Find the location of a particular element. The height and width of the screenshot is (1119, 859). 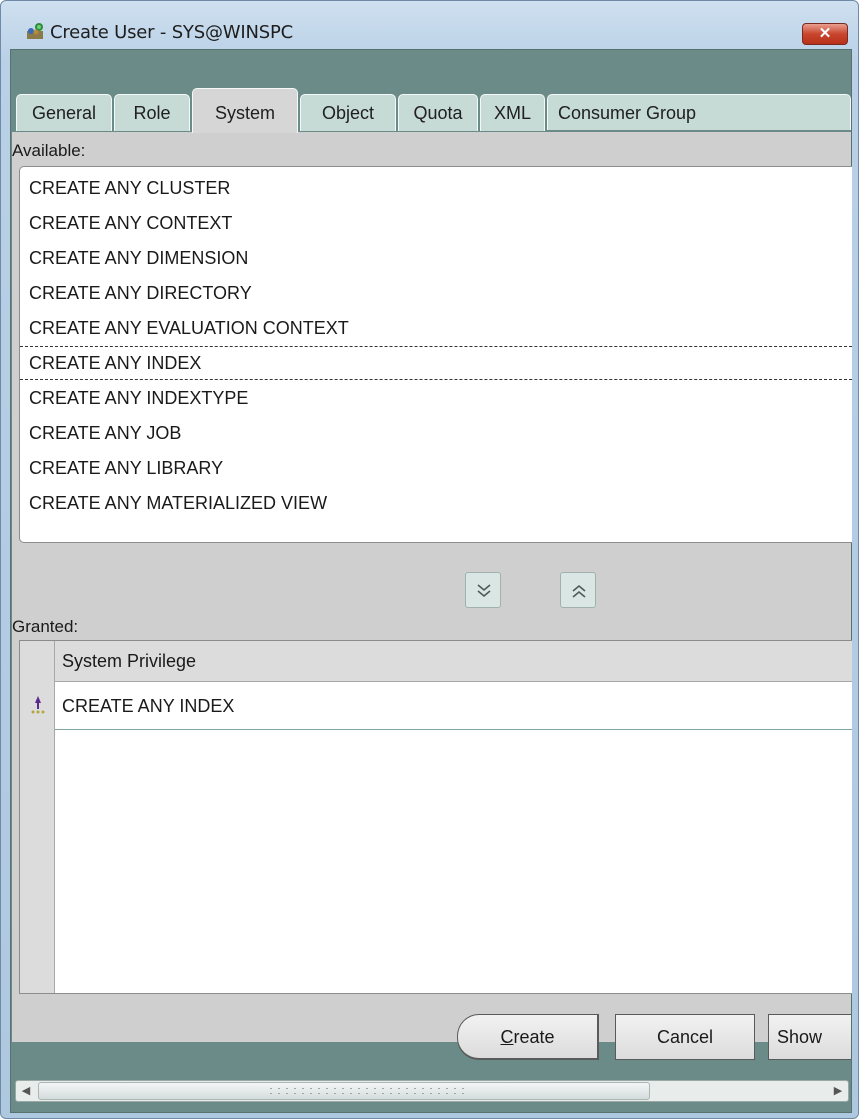

show-sql-button: Show is located at coordinates (809, 1037).